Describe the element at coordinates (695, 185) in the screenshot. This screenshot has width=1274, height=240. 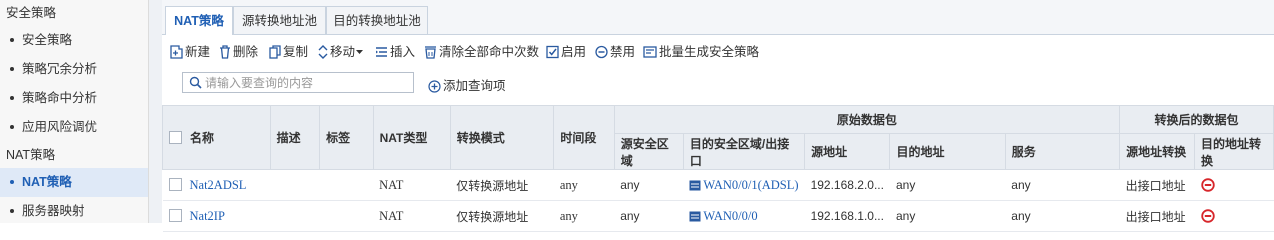
I see `interface-icon` at that location.